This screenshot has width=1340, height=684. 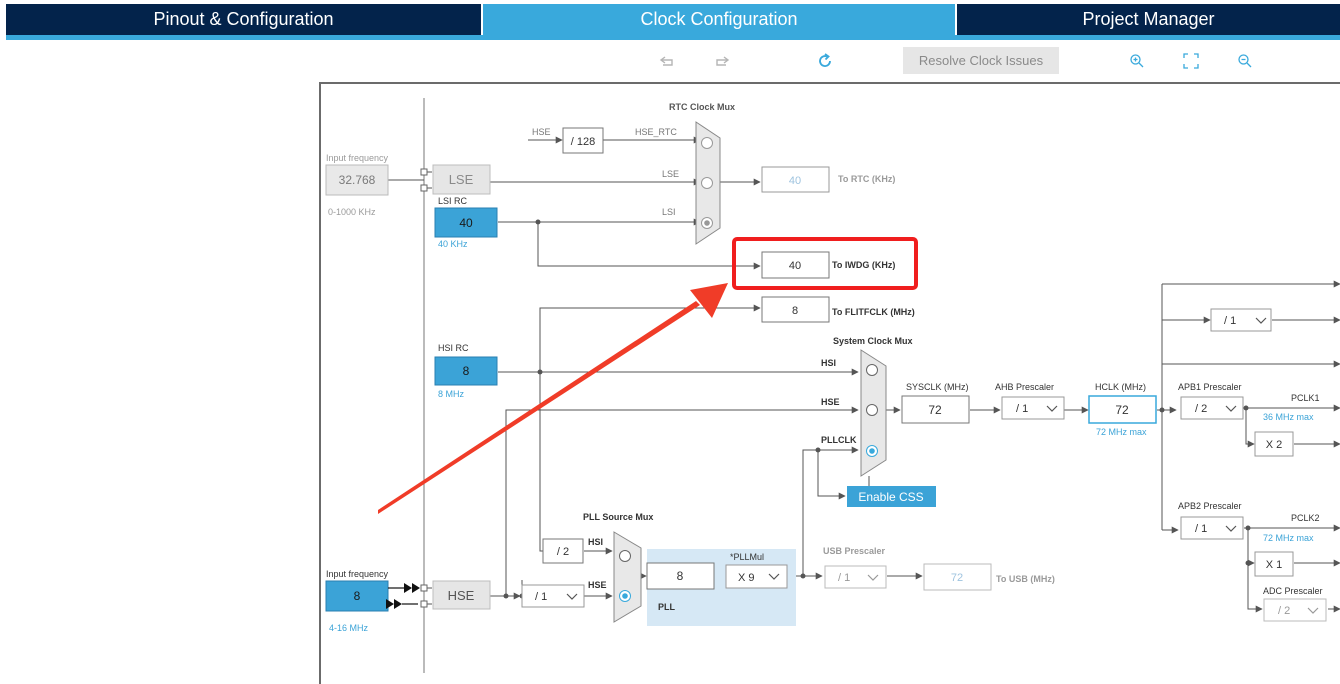 What do you see at coordinates (707, 143) in the screenshot?
I see `rtc-mux-hse-radio` at bounding box center [707, 143].